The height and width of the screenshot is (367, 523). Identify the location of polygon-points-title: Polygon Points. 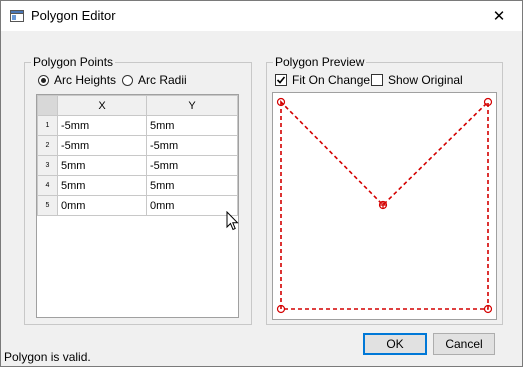
(73, 62).